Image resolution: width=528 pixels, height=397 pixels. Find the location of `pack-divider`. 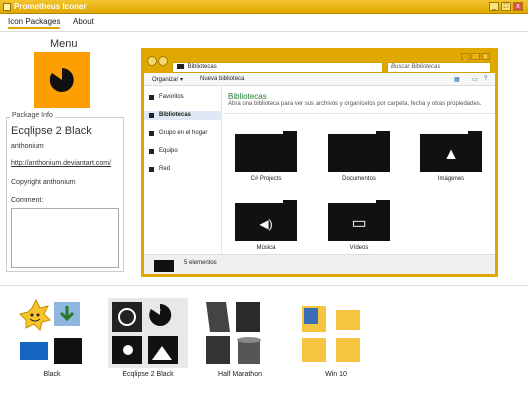

pack-divider is located at coordinates (264, 285).